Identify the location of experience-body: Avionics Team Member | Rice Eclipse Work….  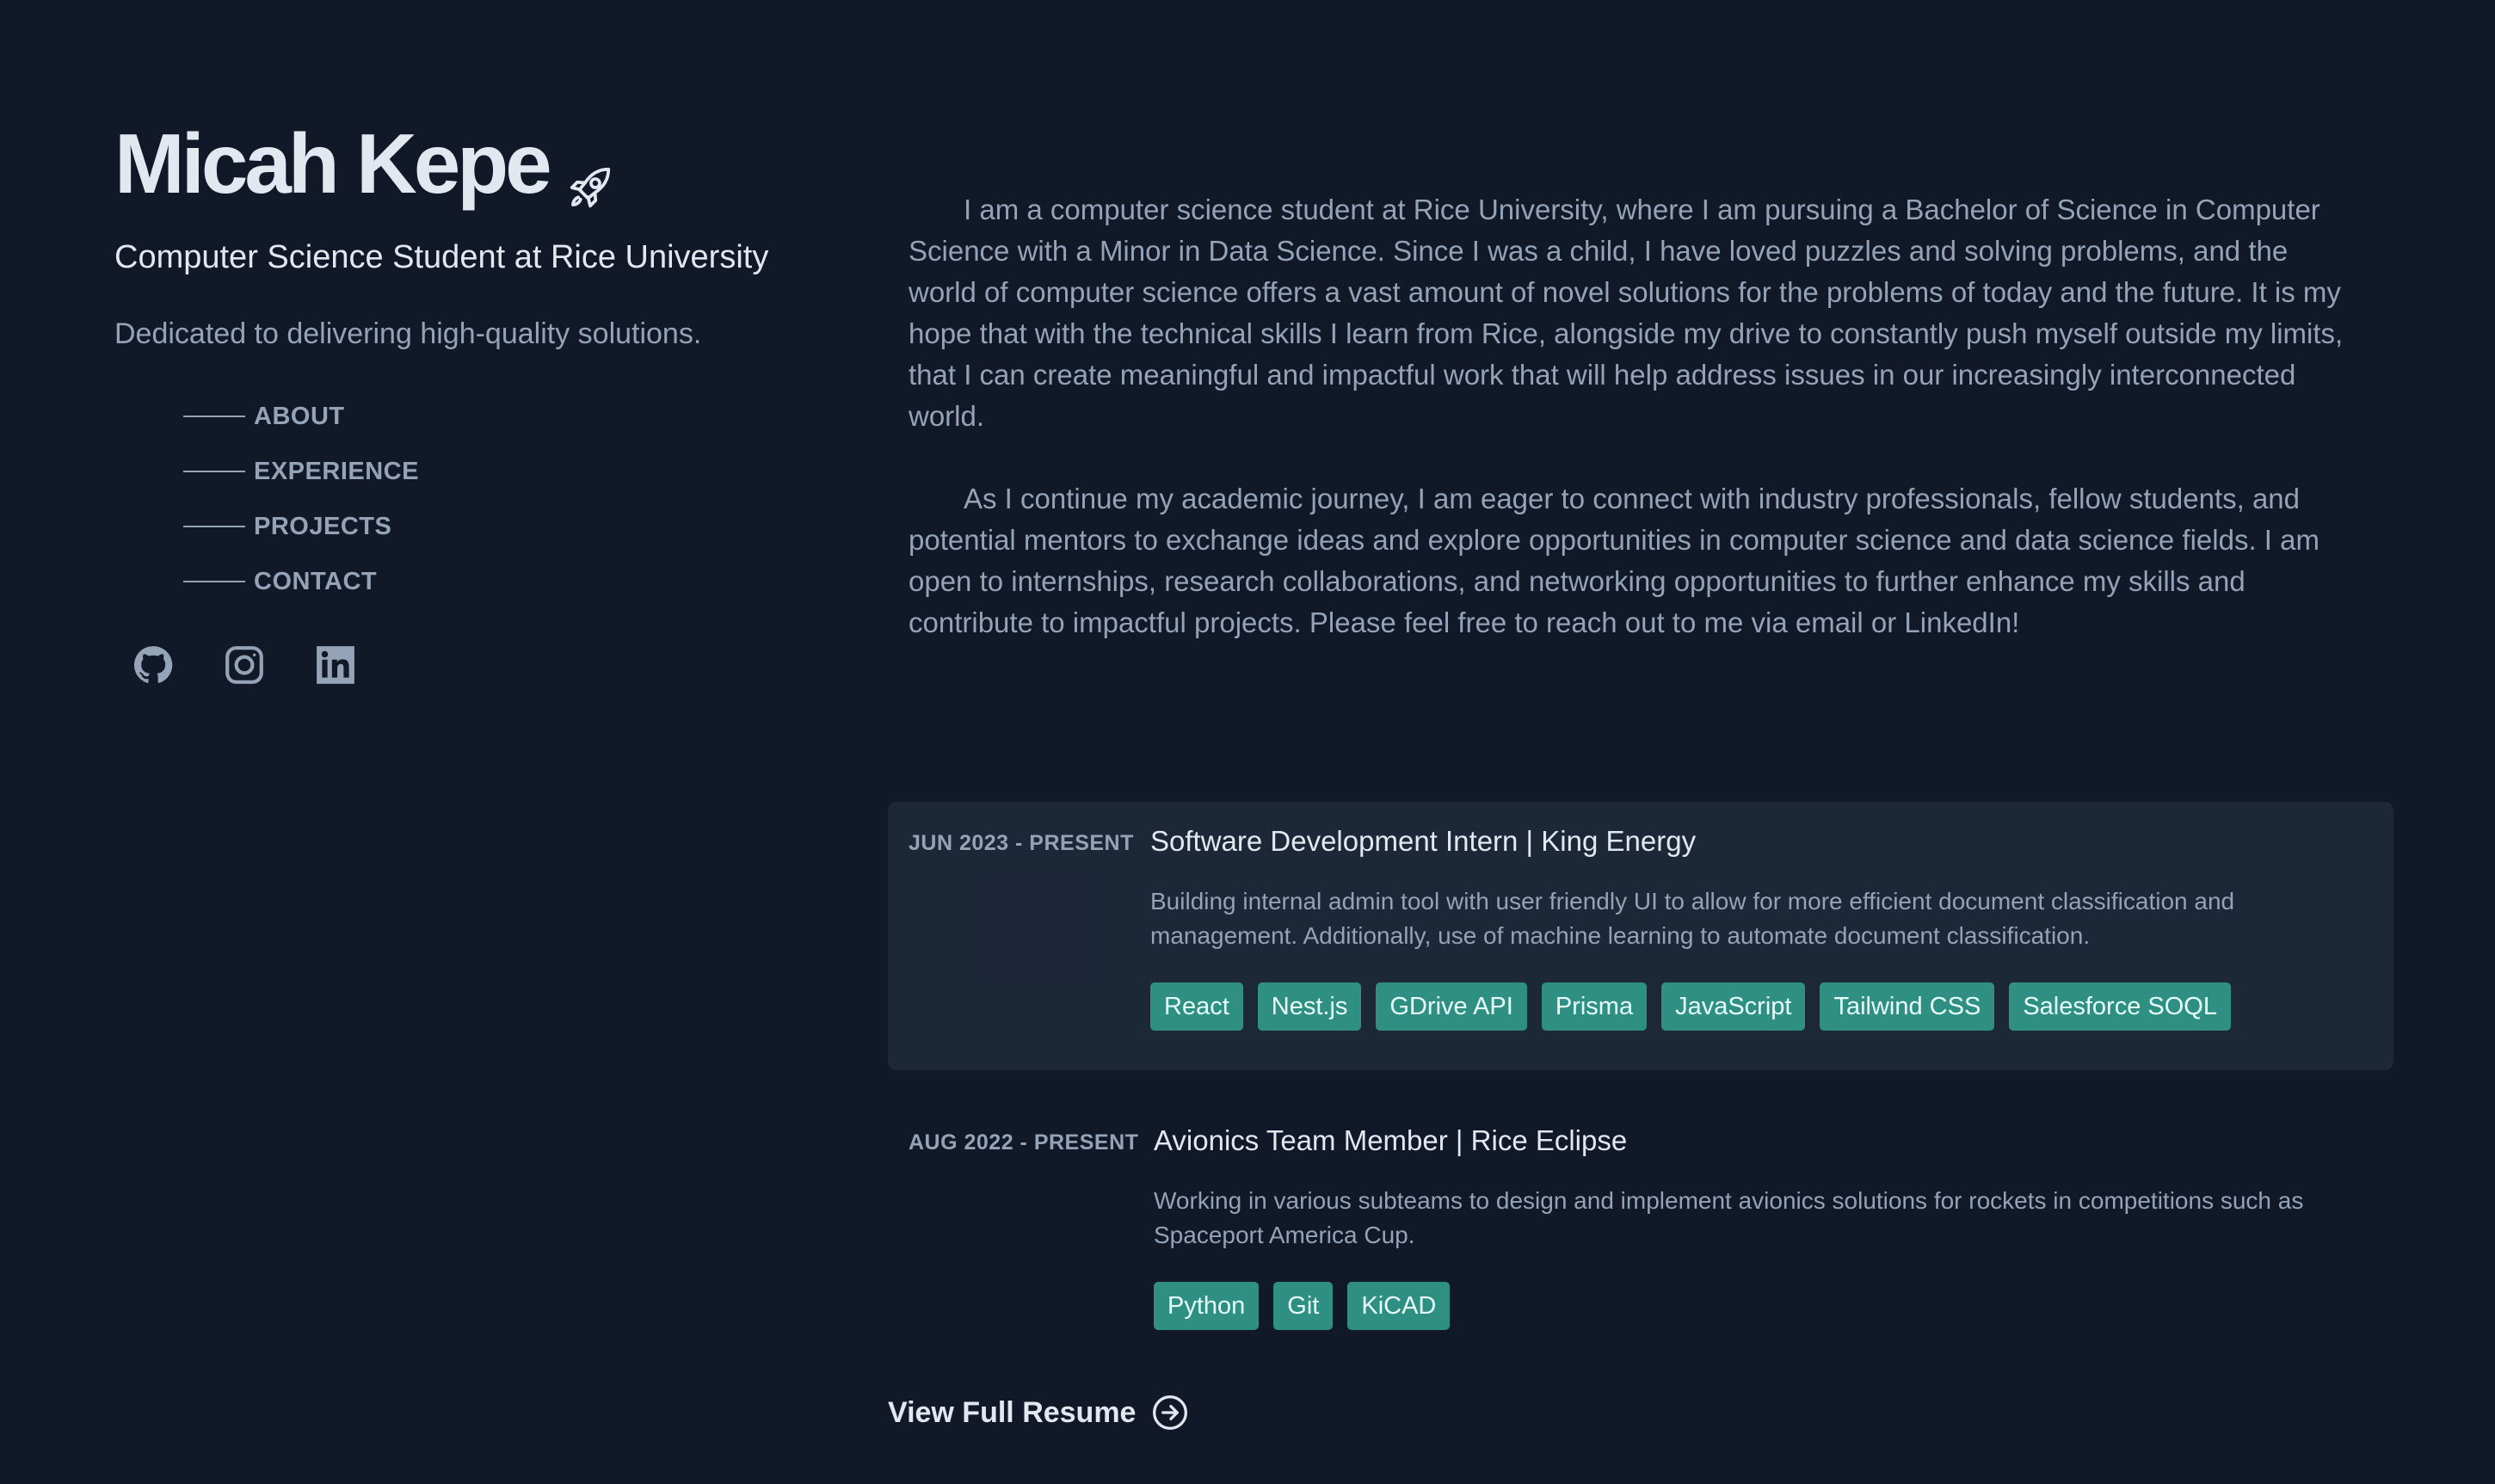
(1756, 1225).